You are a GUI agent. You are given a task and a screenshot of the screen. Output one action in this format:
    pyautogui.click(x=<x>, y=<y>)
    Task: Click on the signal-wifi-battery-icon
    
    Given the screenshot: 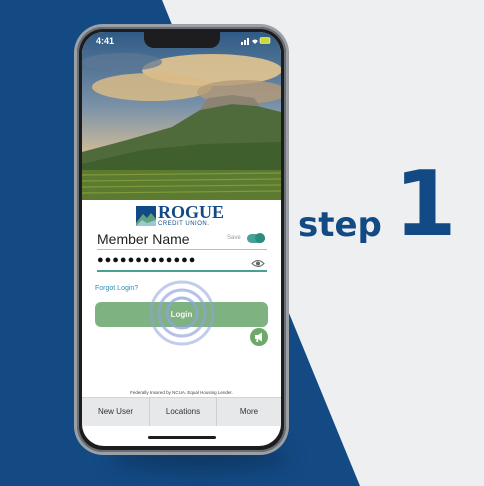 What is the action you would take?
    pyautogui.click(x=256, y=41)
    